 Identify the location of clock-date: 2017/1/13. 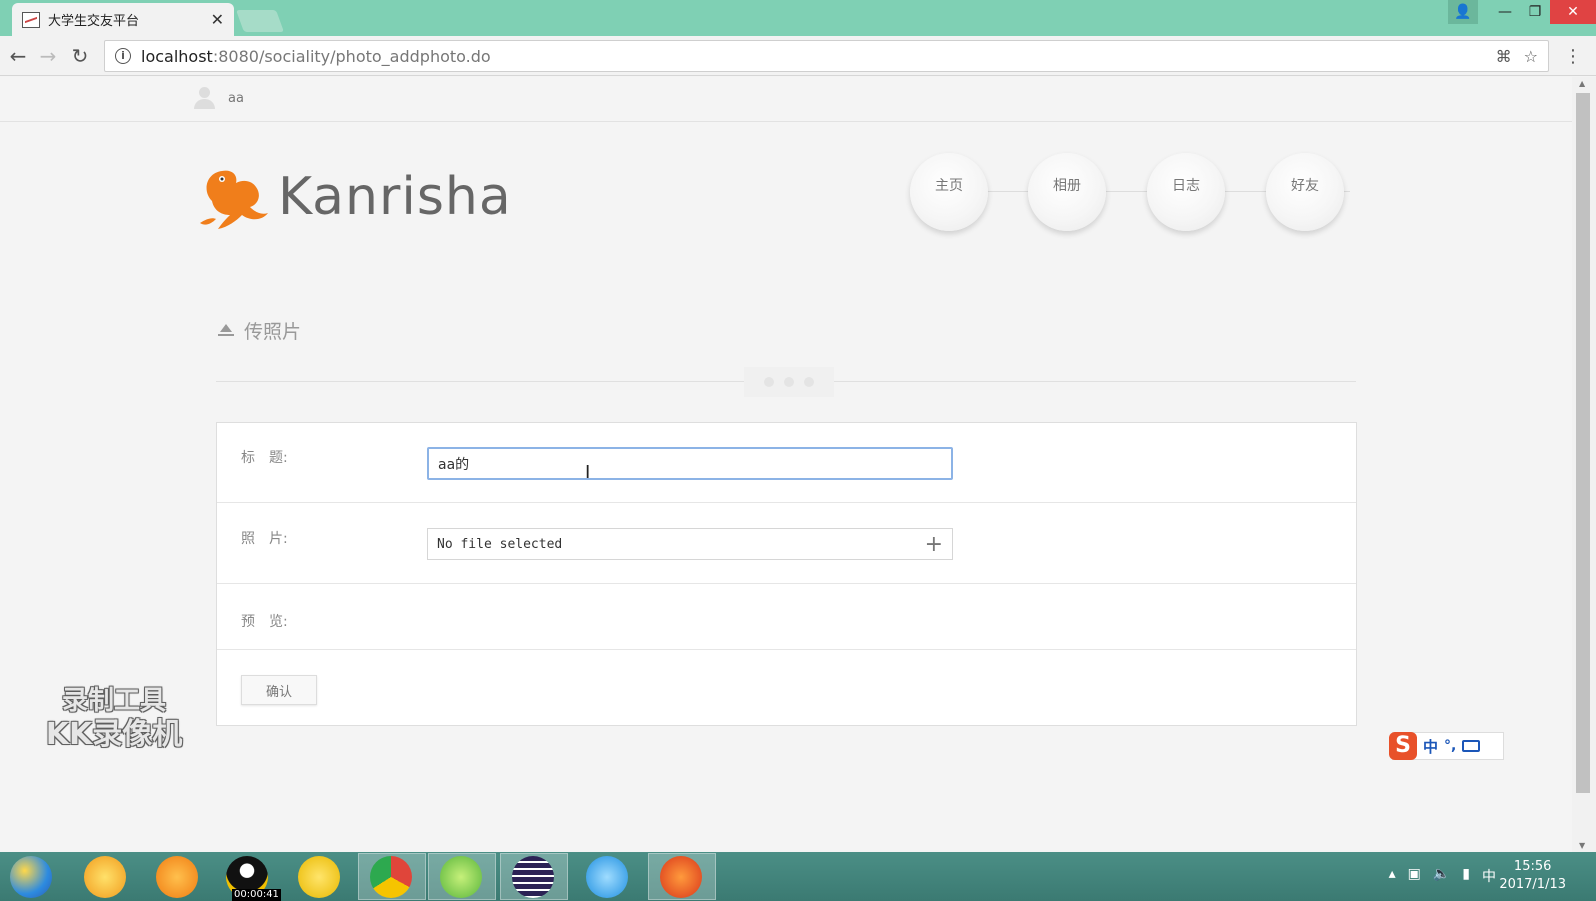
(1532, 884).